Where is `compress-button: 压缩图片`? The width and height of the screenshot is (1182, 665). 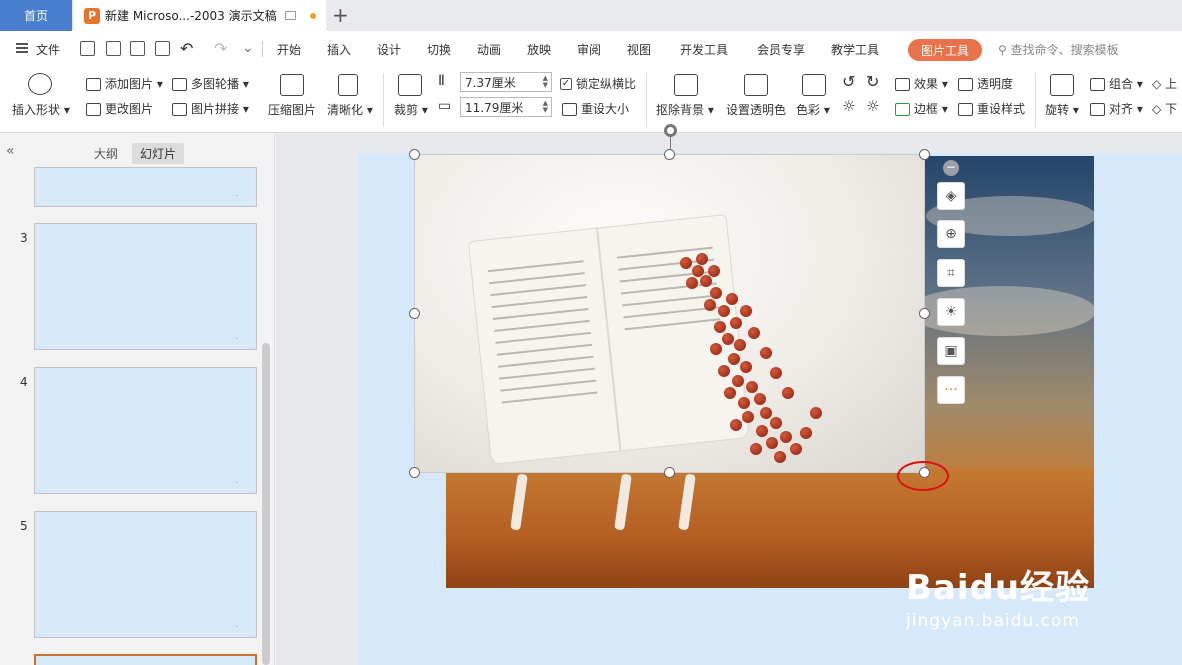 compress-button: 压缩图片 is located at coordinates (292, 109).